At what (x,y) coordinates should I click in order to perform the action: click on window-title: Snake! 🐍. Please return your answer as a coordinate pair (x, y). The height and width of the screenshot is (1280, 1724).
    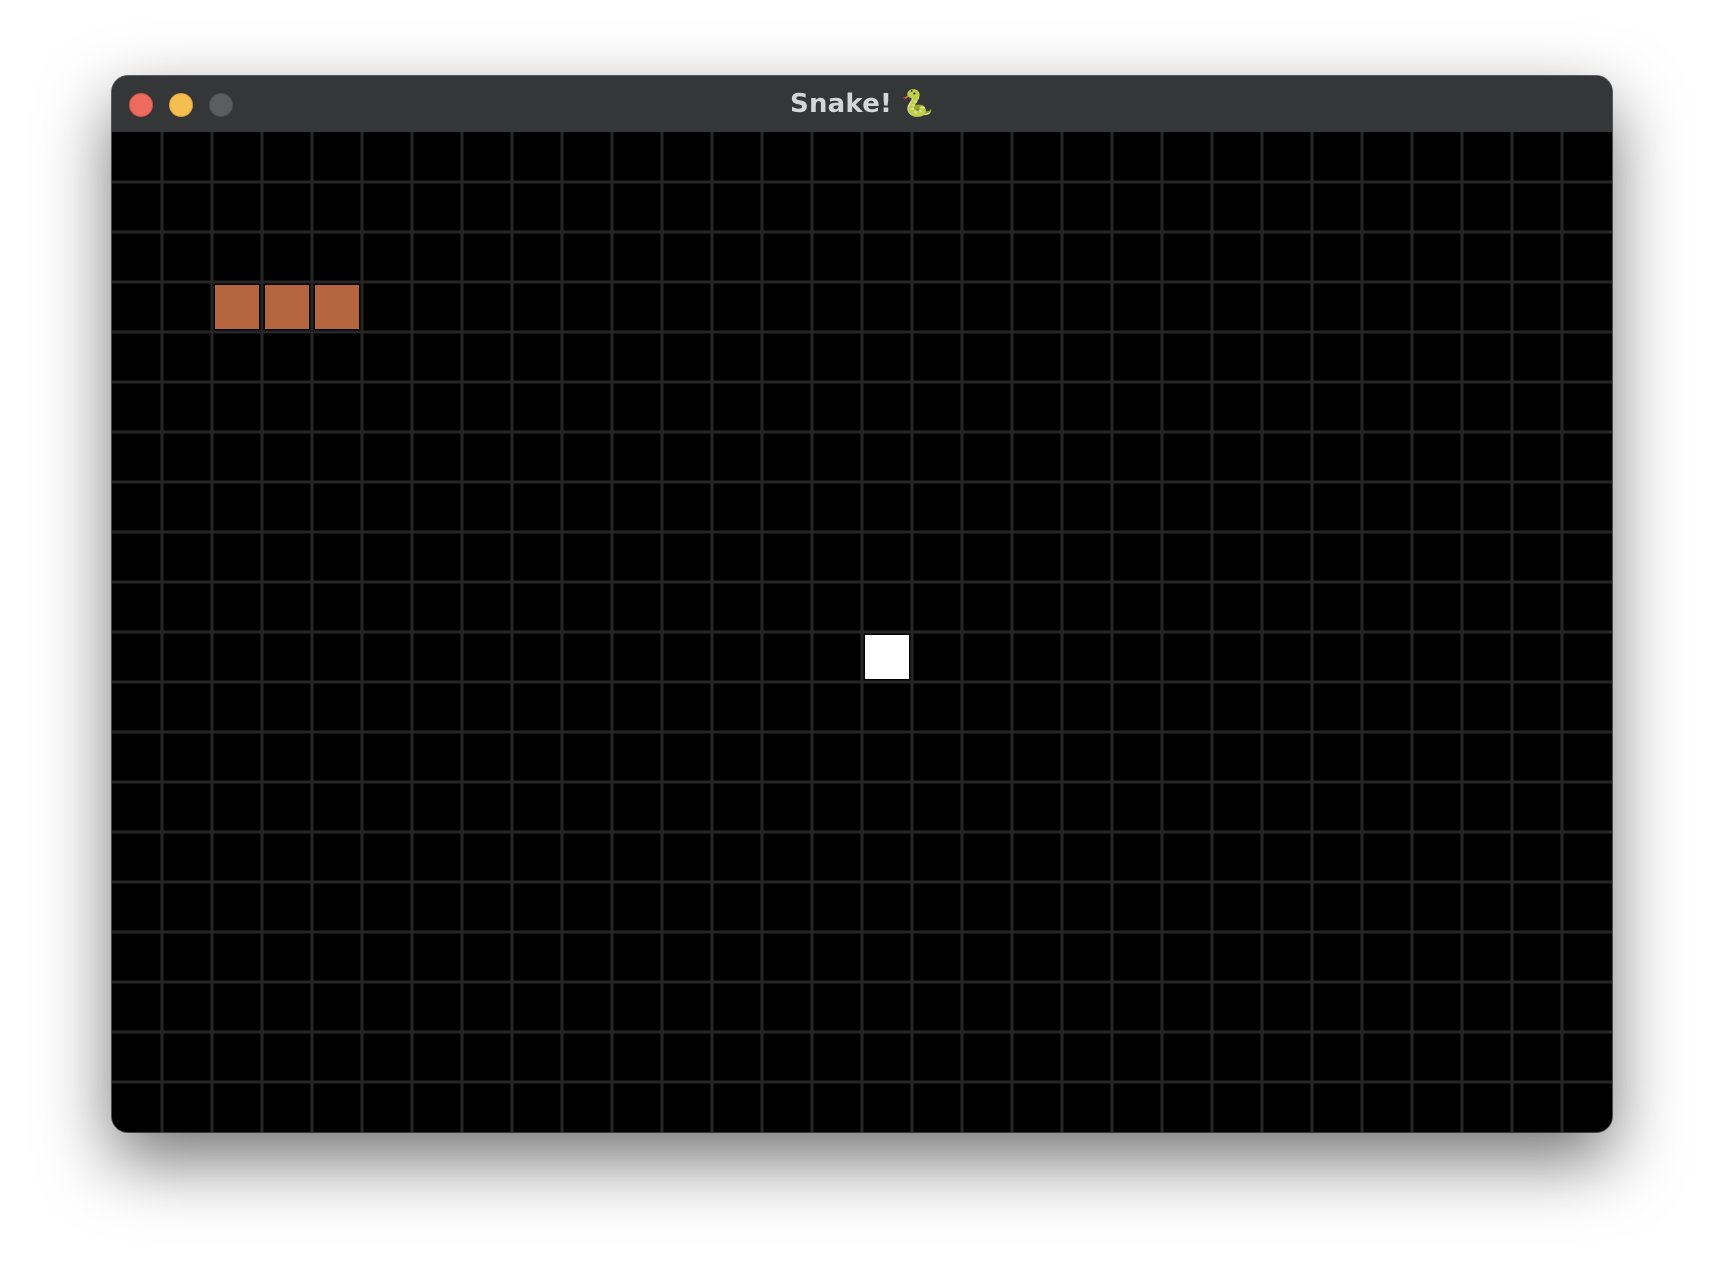
    Looking at the image, I should click on (862, 104).